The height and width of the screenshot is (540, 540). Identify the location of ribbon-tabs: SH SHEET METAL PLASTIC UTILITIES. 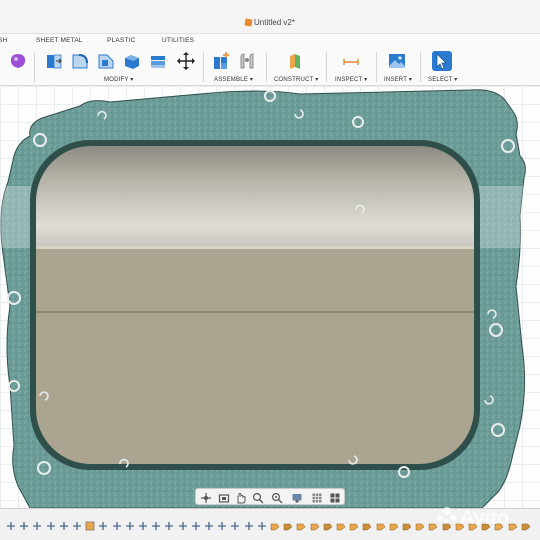
(270, 41).